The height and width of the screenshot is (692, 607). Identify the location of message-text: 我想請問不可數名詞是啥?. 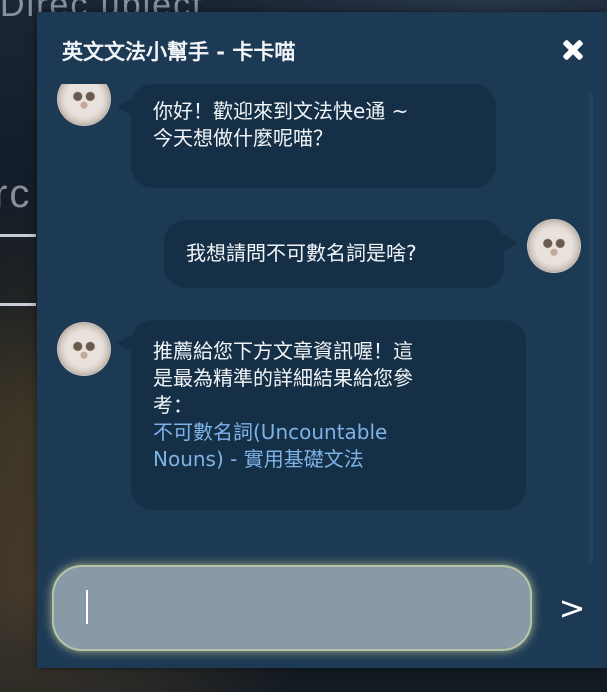
(301, 253).